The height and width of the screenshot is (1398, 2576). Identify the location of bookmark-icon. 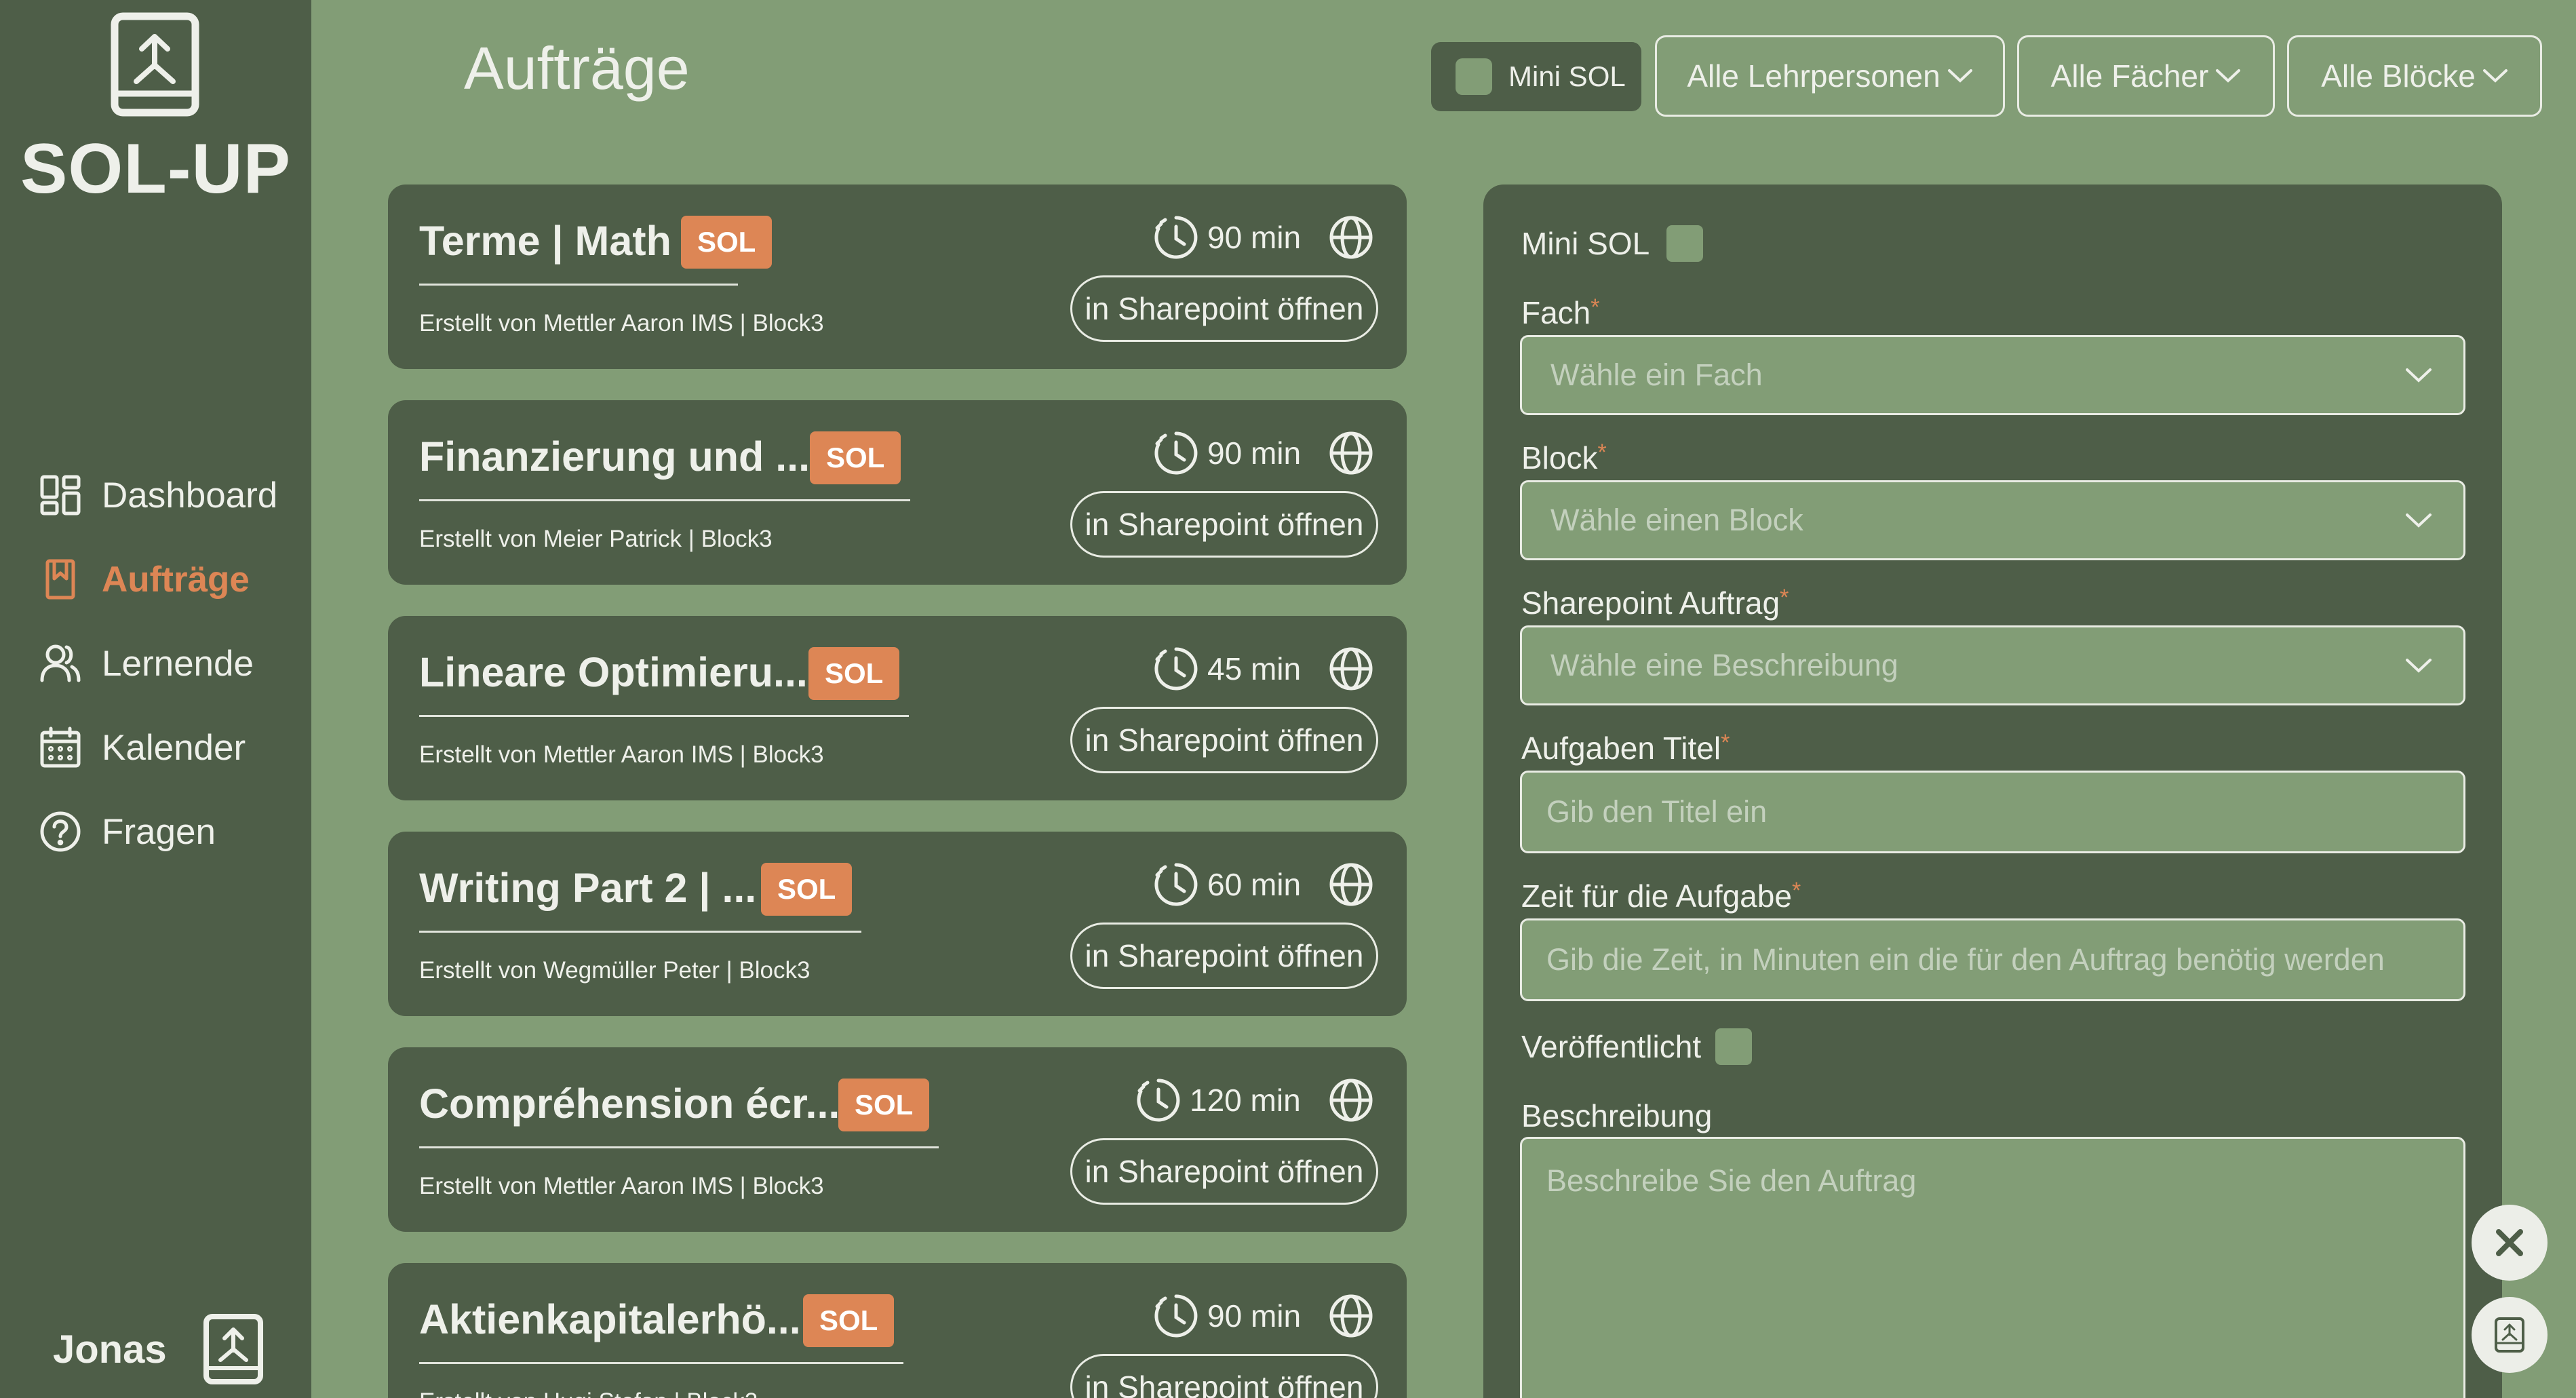
(60, 579).